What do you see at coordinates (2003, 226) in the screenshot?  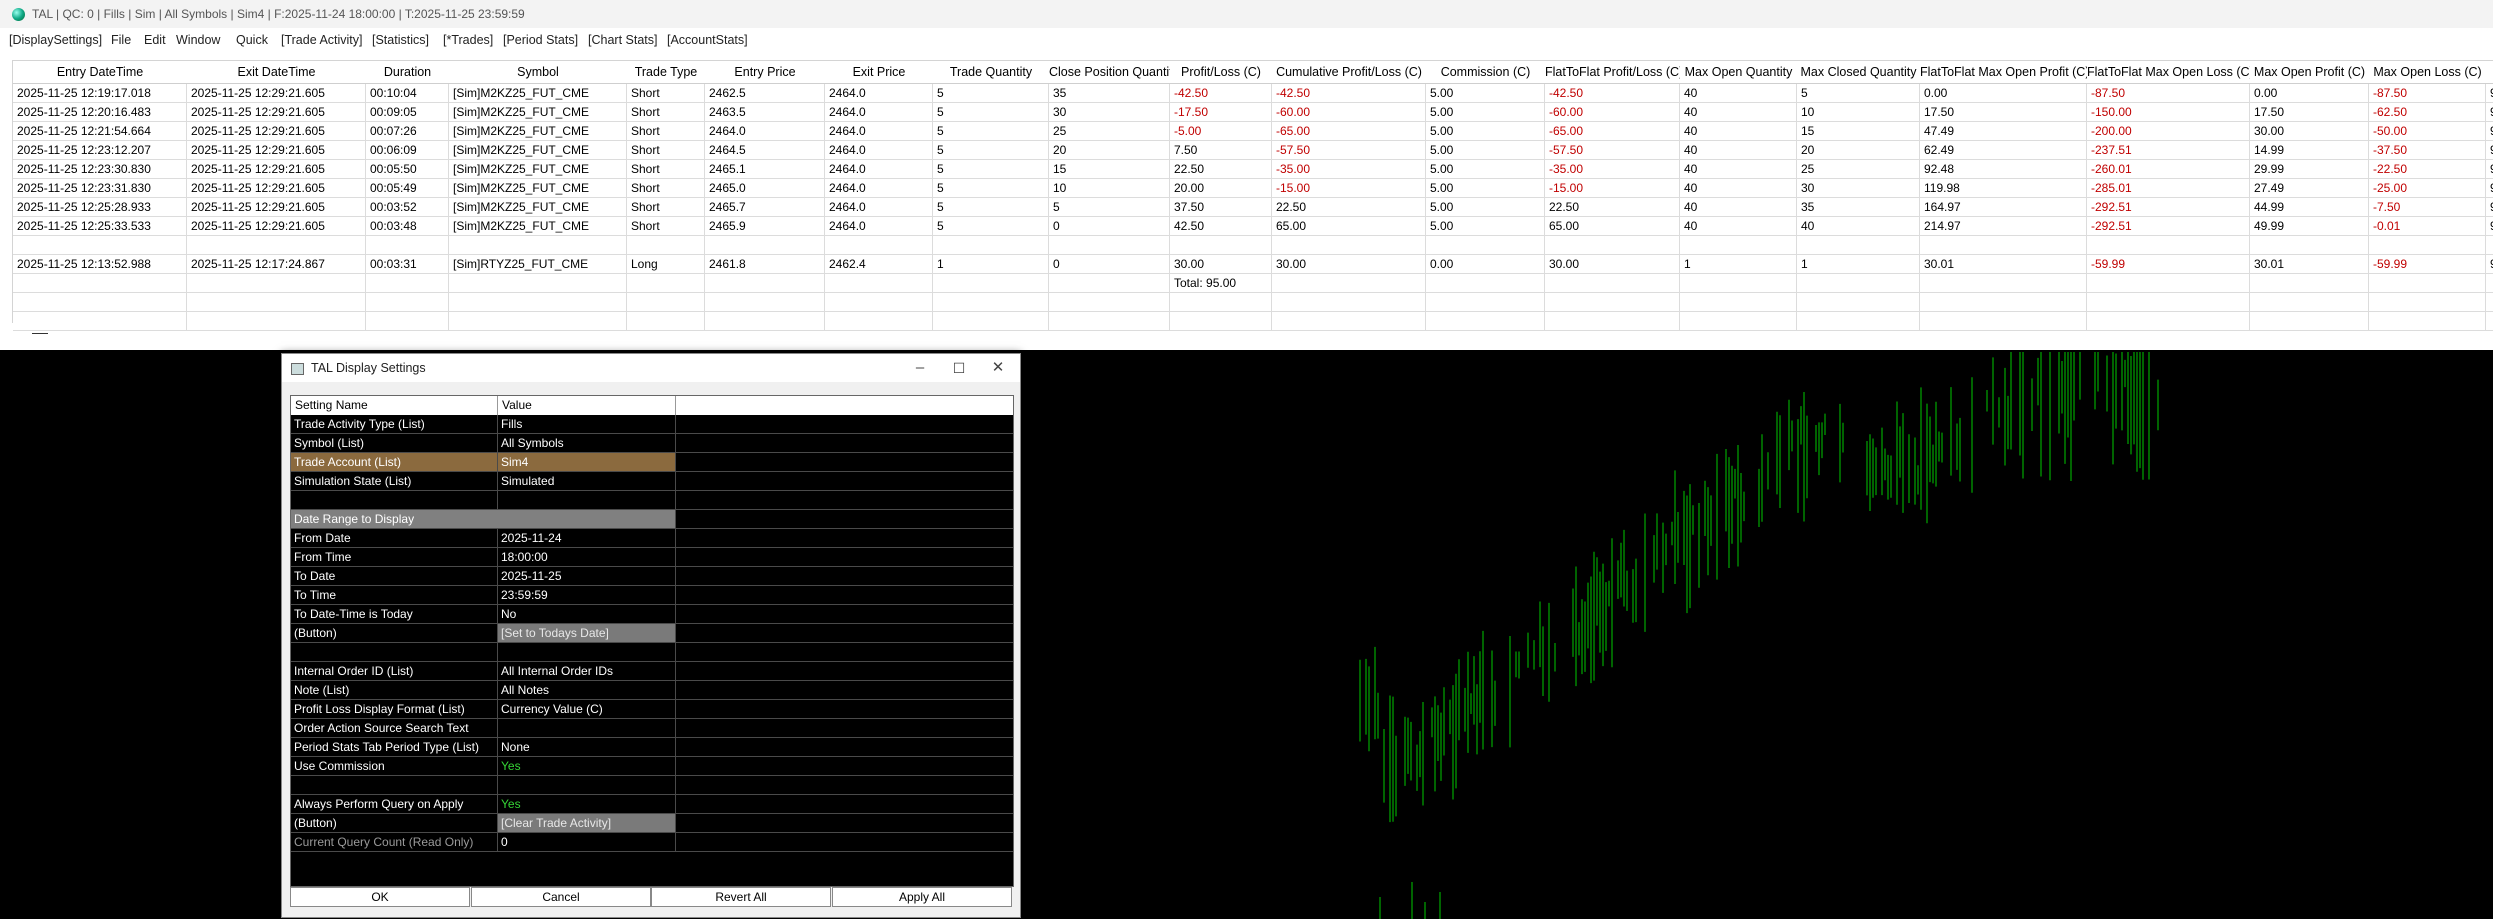 I see `table-cell-flat-to-flat-max-open-profit: 214.97` at bounding box center [2003, 226].